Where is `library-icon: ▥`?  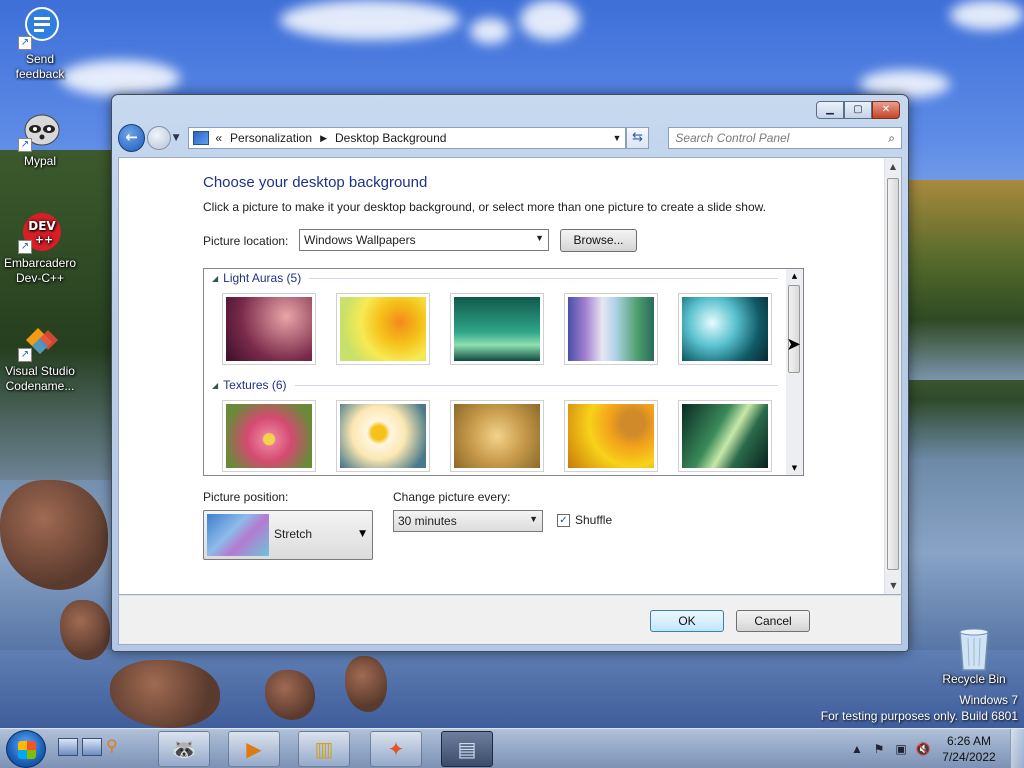 library-icon: ▥ is located at coordinates (324, 749).